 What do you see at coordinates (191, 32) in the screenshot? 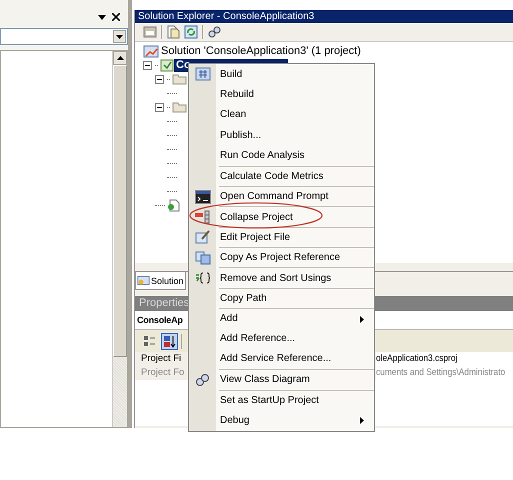
I see `refresh-icon` at bounding box center [191, 32].